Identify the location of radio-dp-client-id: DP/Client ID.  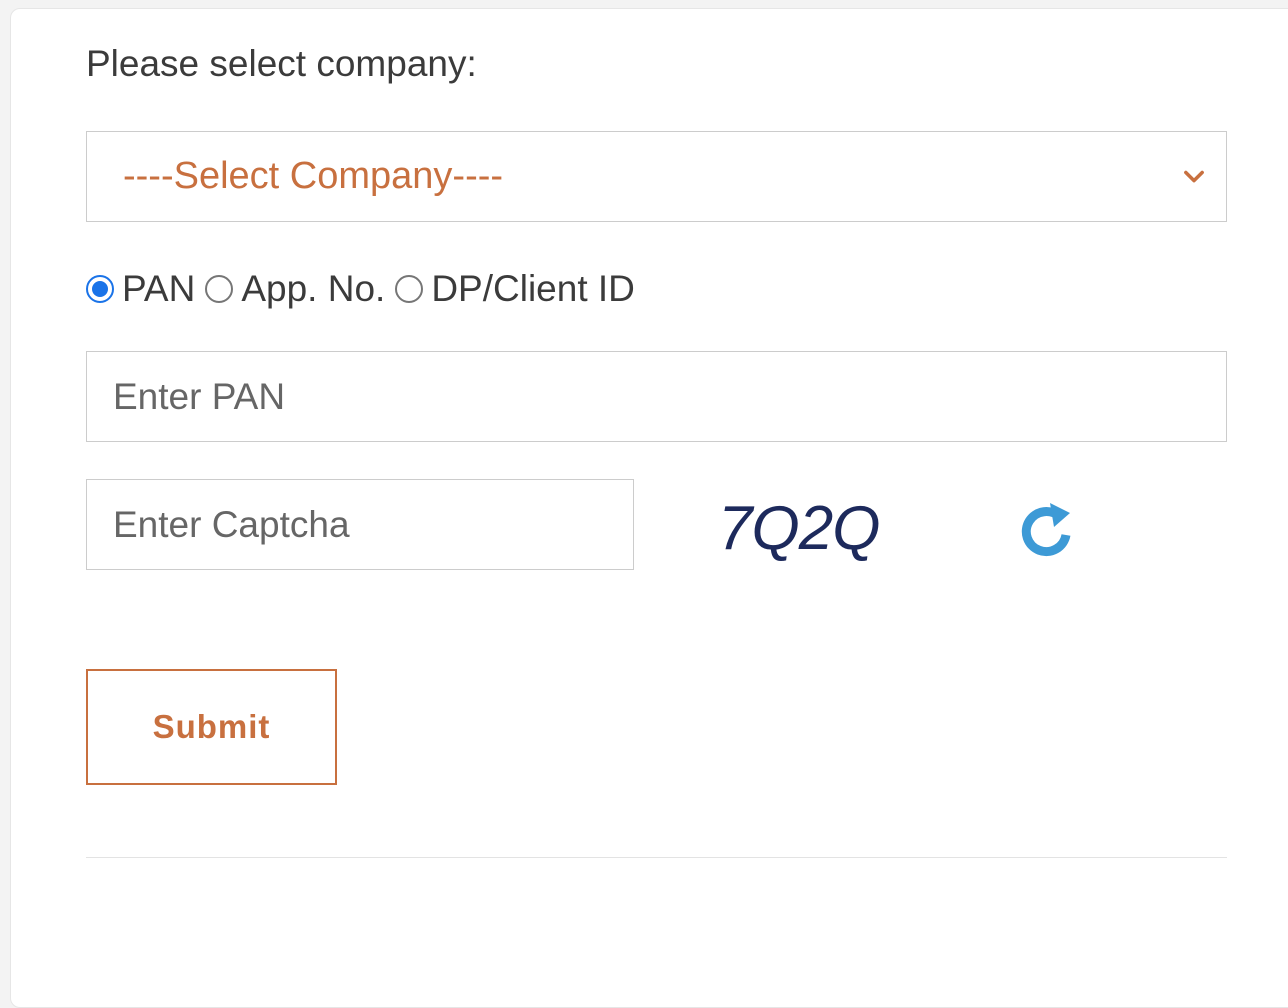
(520, 289).